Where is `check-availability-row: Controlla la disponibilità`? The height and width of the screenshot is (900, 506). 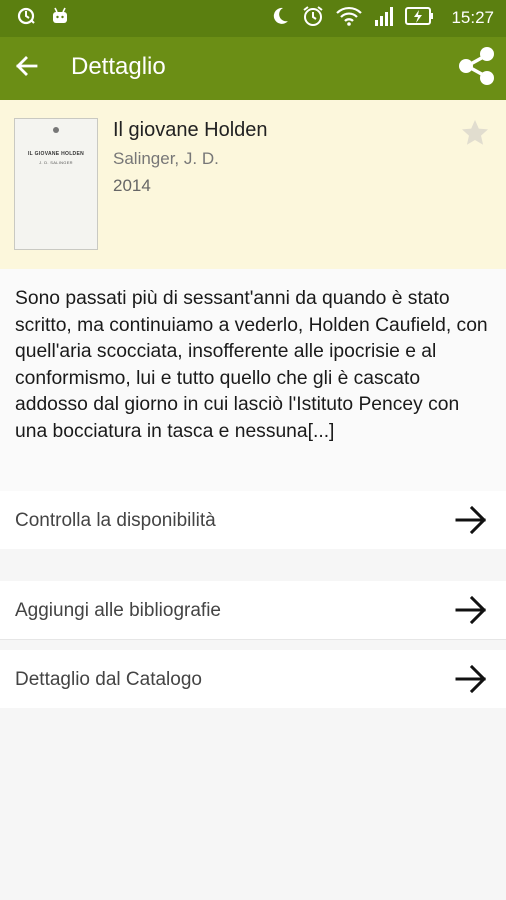
check-availability-row: Controlla la disponibilità is located at coordinates (253, 520).